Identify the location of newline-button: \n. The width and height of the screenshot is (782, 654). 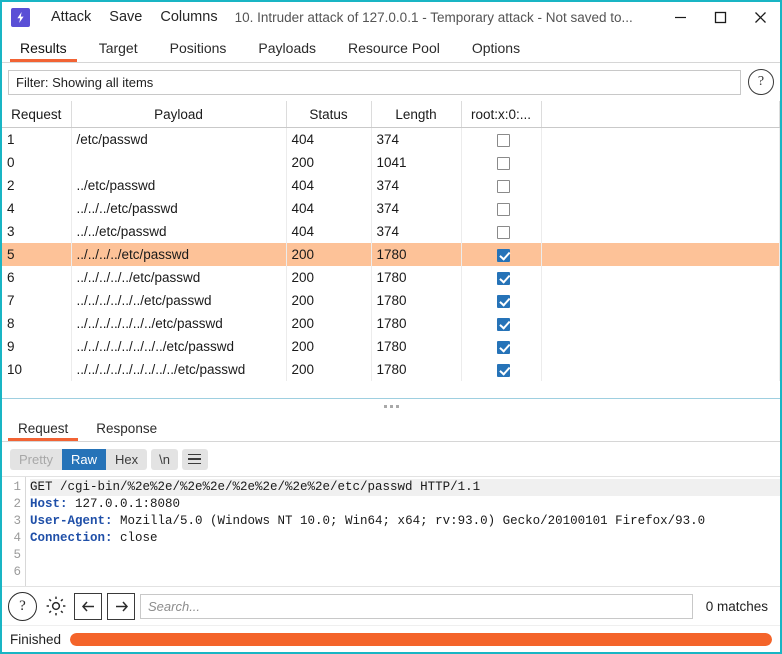
(164, 459).